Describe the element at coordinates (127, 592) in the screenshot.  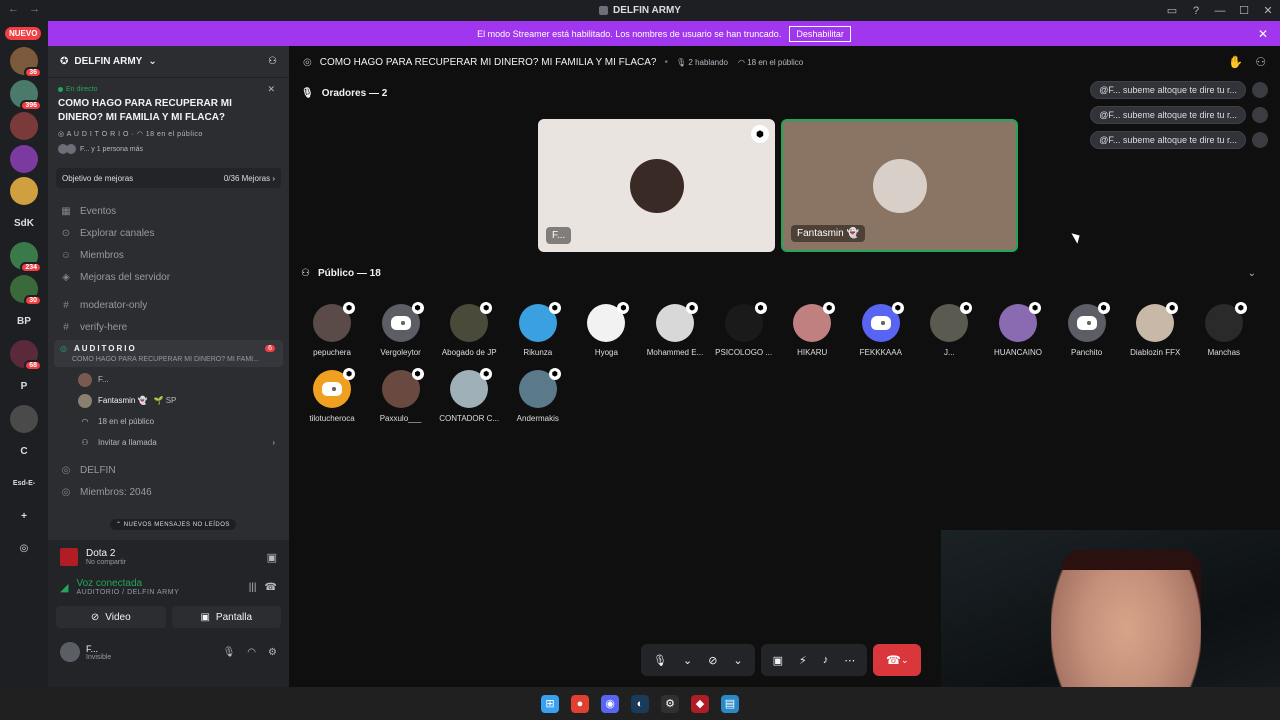
I see `voice-location: AUDITORIO / DELFIN ARMY` at that location.